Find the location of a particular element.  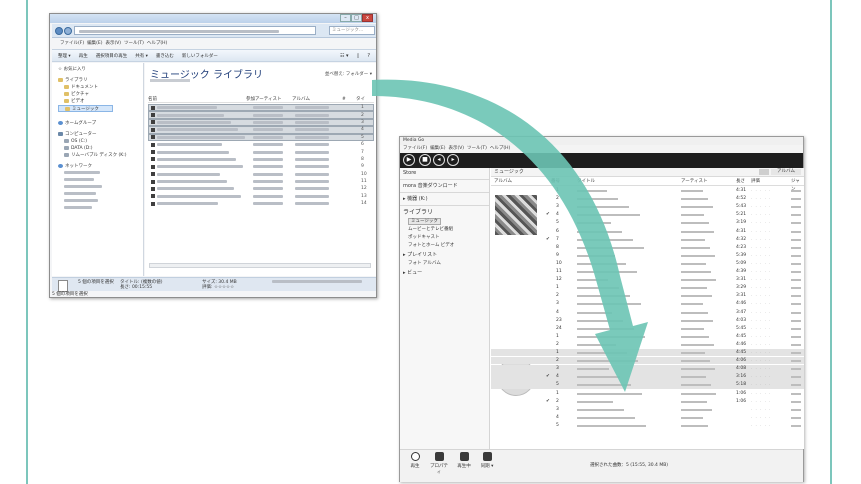

col-number: # is located at coordinates (349, 99).